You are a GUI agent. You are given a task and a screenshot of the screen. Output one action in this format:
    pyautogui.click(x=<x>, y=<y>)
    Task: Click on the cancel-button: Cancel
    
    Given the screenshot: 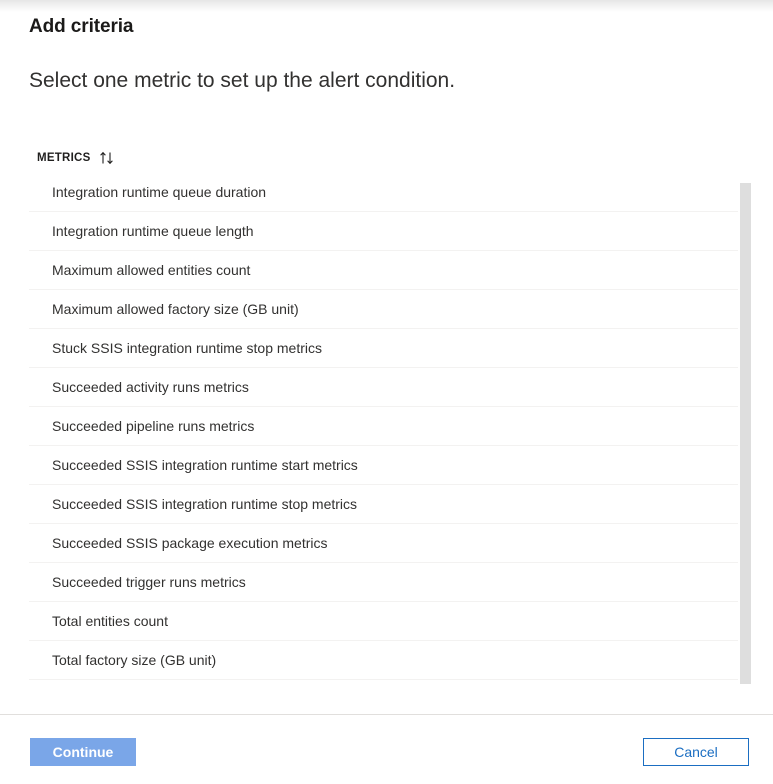 What is the action you would take?
    pyautogui.click(x=696, y=752)
    